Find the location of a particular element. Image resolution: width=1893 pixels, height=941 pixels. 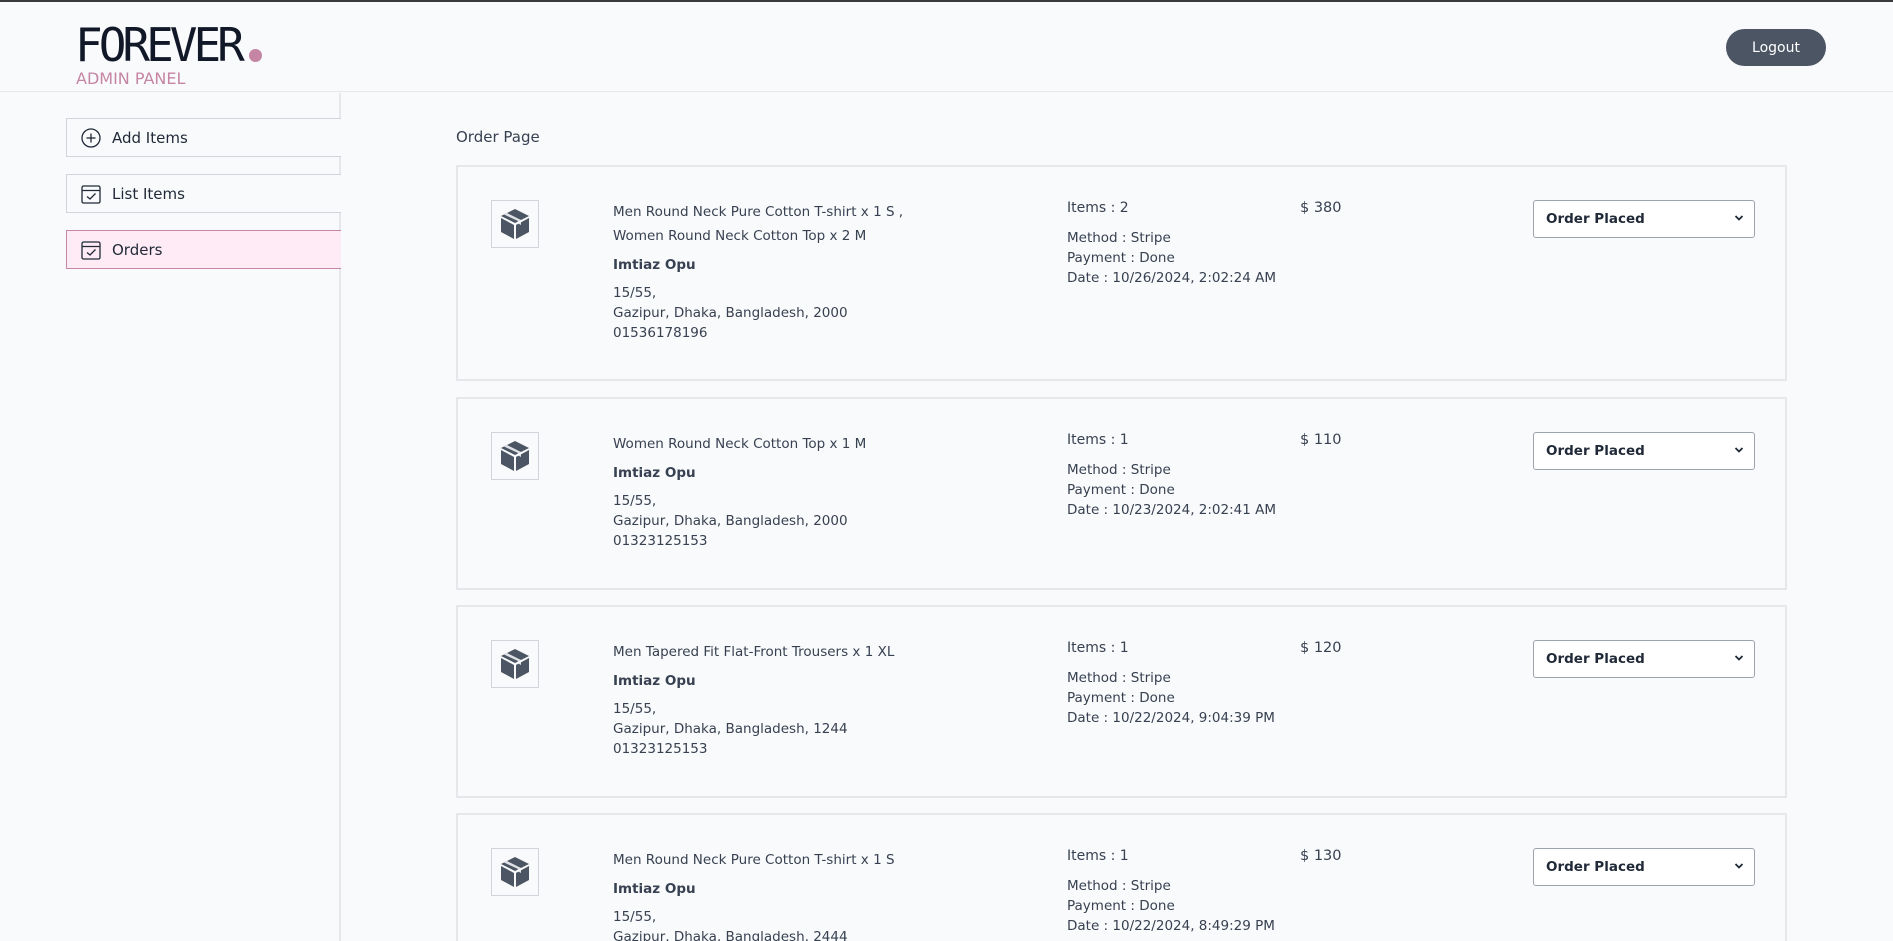

order-amount: $ 110 is located at coordinates (1321, 440).